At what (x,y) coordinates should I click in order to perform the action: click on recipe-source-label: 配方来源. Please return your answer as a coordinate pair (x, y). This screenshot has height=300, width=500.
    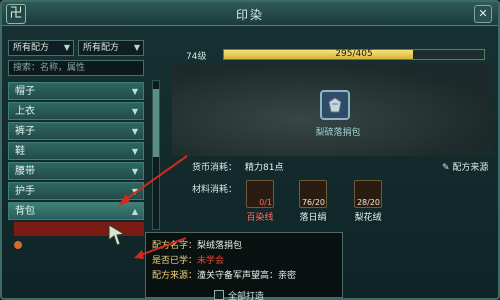
    Looking at the image, I should click on (470, 168).